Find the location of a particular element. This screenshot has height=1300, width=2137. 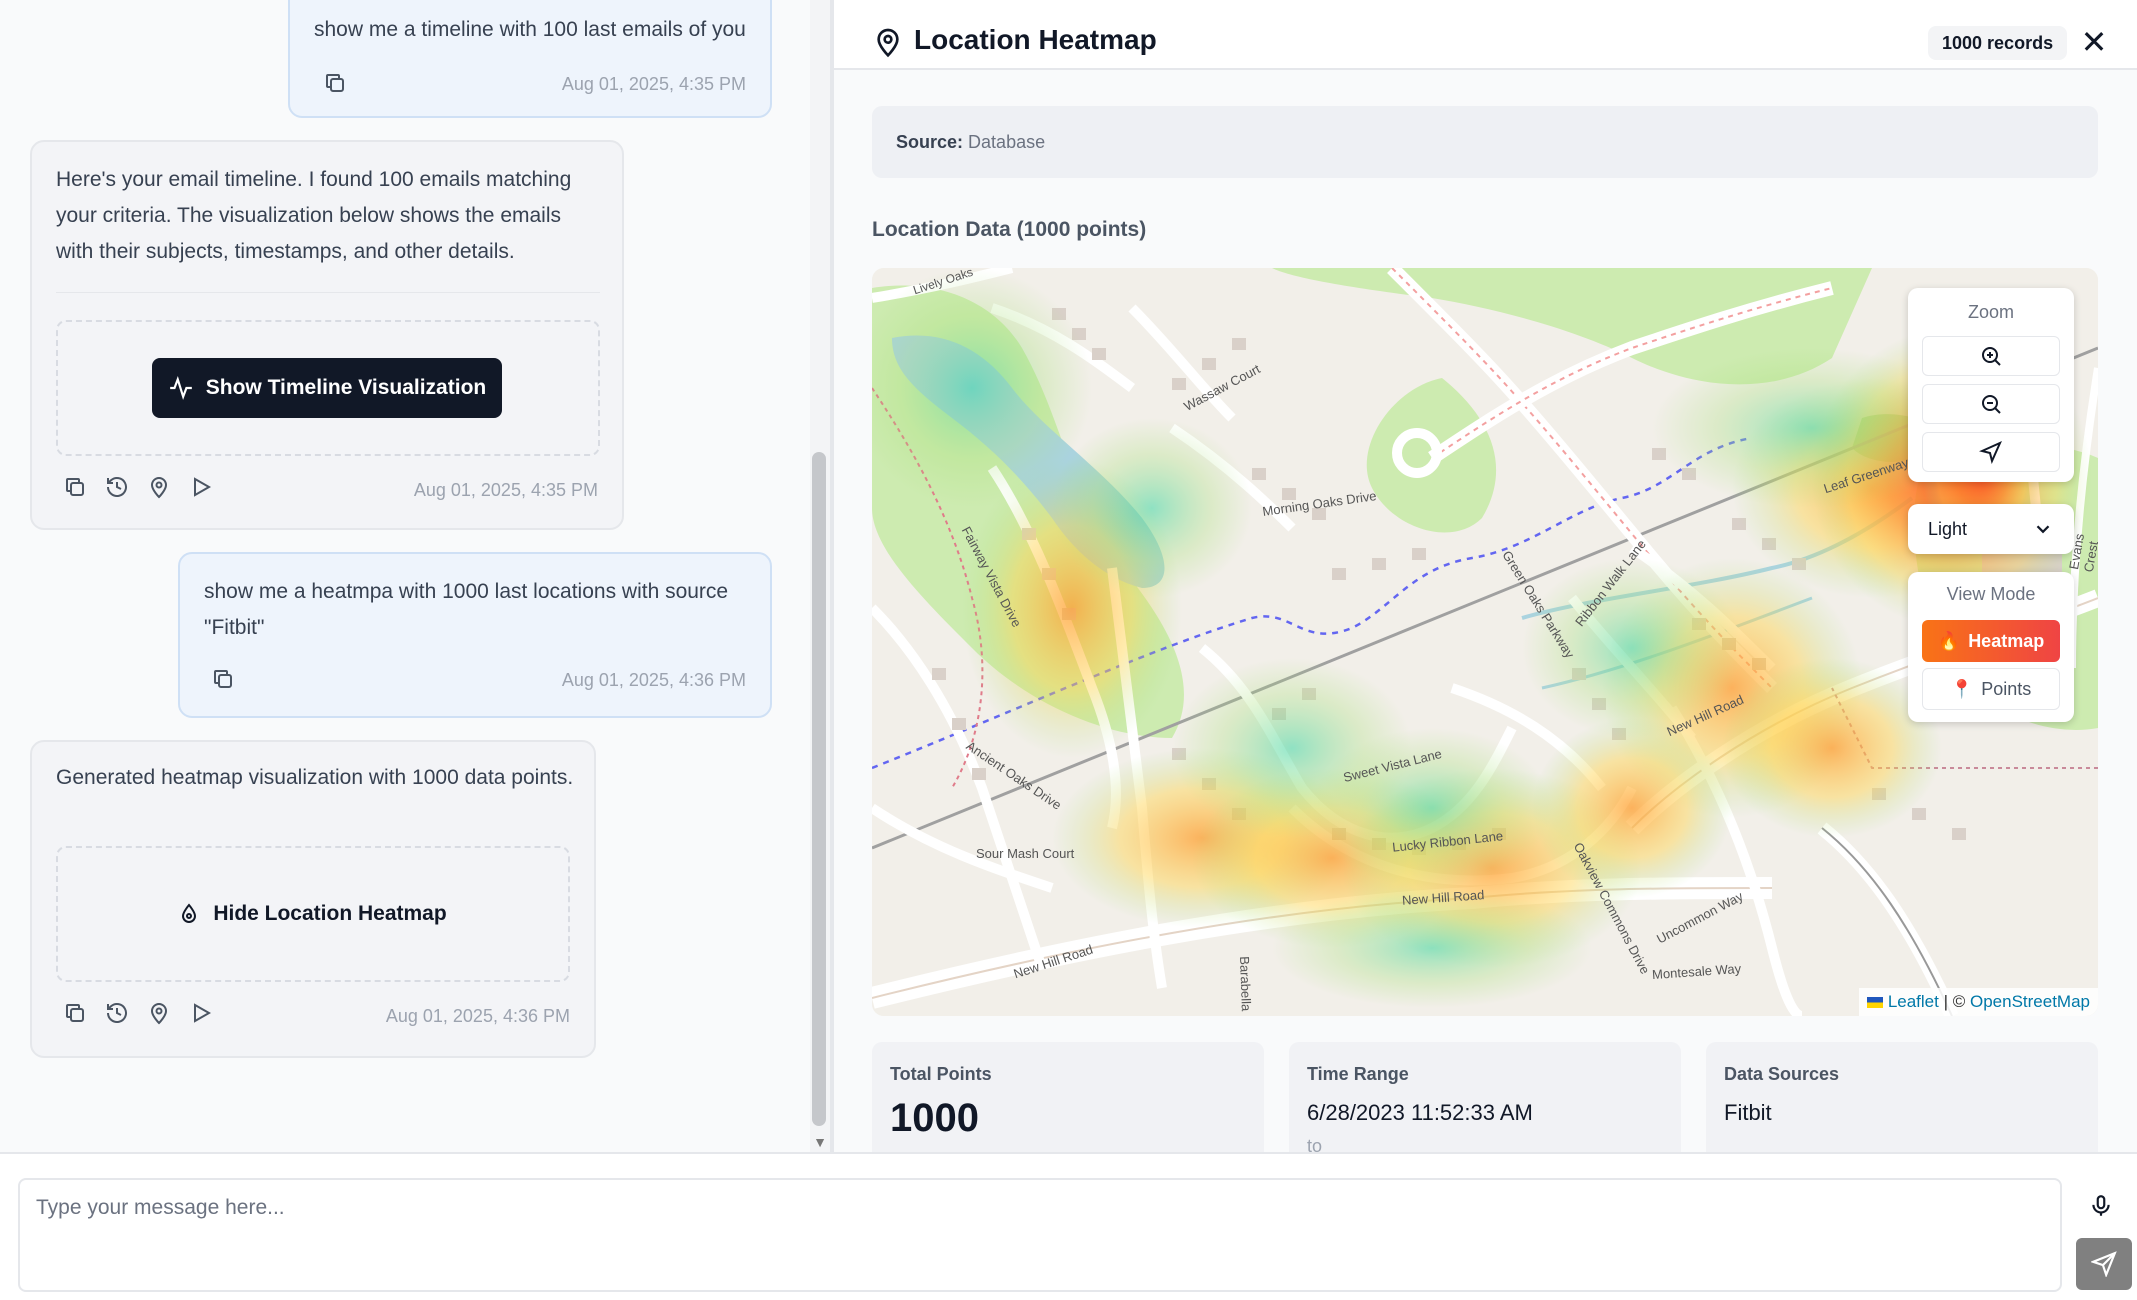

stat-label: Data Sources is located at coordinates (1782, 1074).